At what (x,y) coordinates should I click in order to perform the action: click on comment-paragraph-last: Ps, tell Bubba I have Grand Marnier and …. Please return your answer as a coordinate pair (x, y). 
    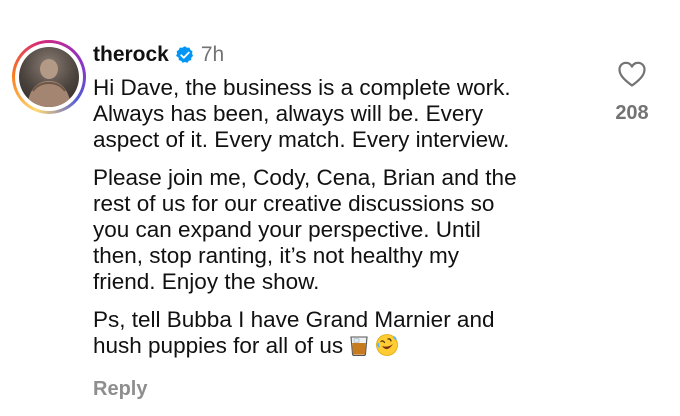
    Looking at the image, I should click on (343, 333).